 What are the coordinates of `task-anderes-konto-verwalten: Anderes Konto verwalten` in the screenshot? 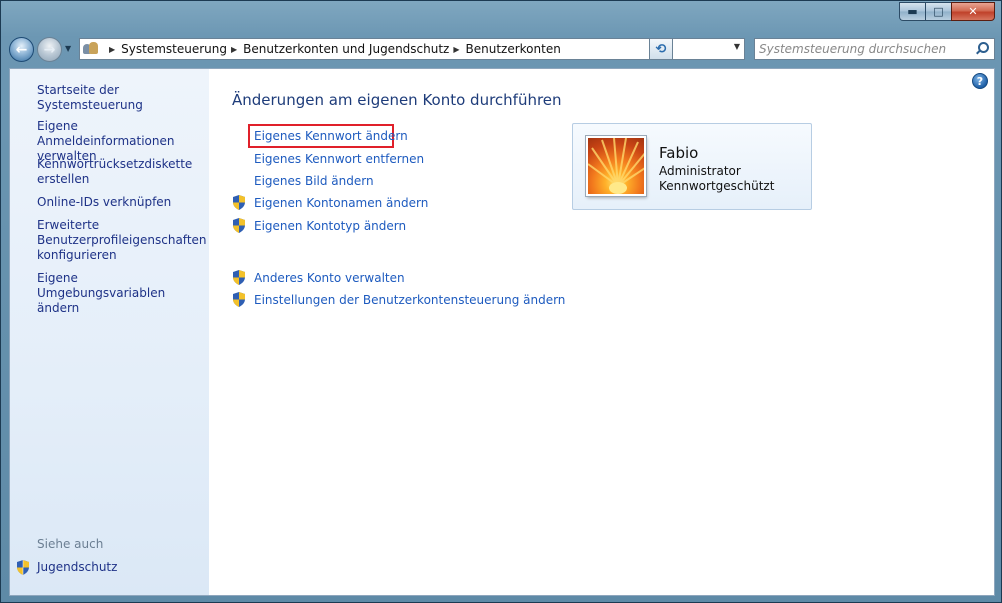 It's located at (329, 278).